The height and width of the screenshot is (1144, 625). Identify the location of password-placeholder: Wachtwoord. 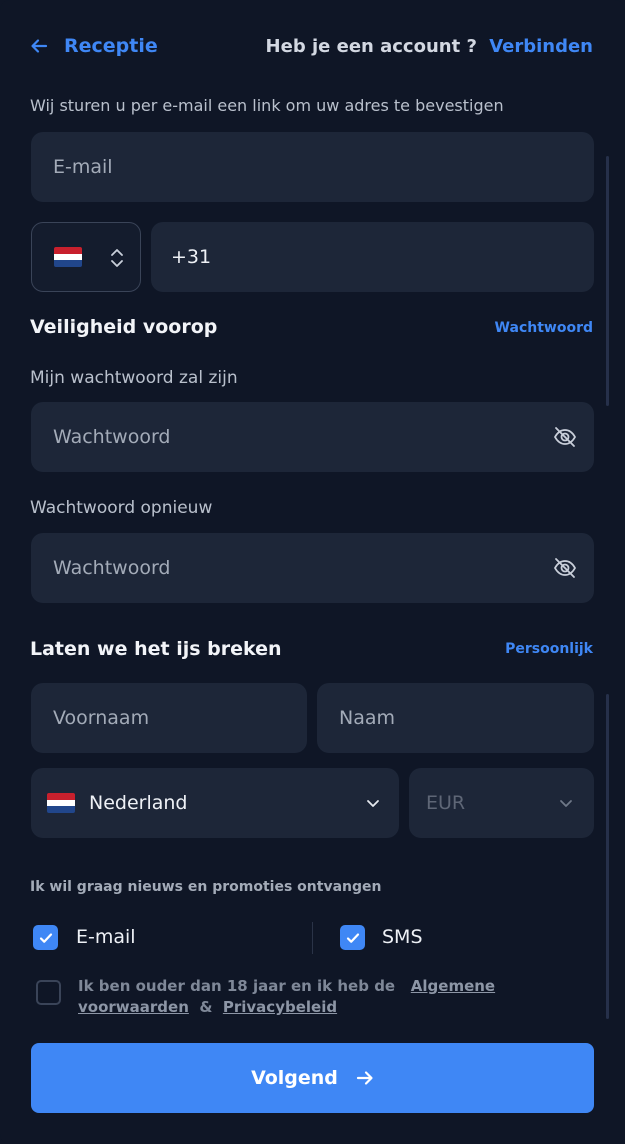
(112, 437).